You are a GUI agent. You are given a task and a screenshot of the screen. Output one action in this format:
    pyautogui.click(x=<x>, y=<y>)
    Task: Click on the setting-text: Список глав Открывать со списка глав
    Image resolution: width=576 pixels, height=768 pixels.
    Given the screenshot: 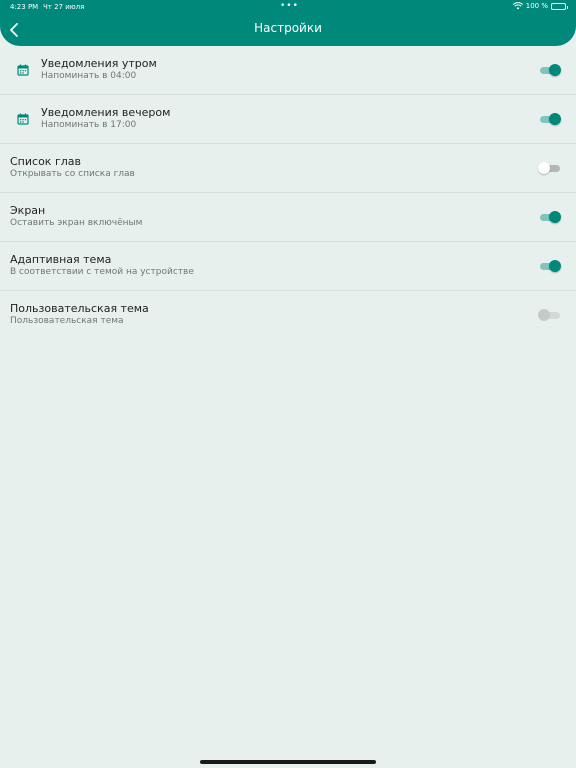 What is the action you would take?
    pyautogui.click(x=72, y=167)
    